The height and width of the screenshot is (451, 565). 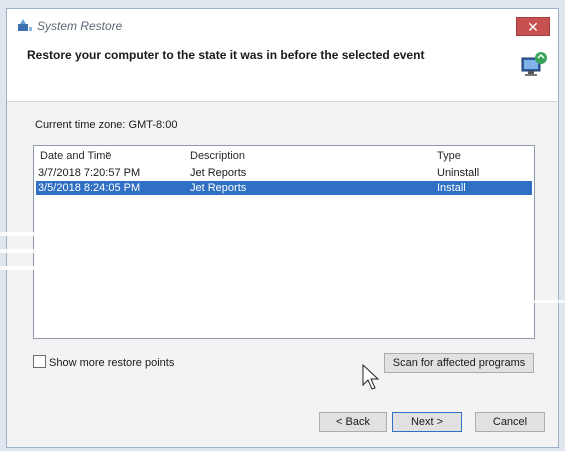 What do you see at coordinates (449, 156) in the screenshot?
I see `column-header-type: Type` at bounding box center [449, 156].